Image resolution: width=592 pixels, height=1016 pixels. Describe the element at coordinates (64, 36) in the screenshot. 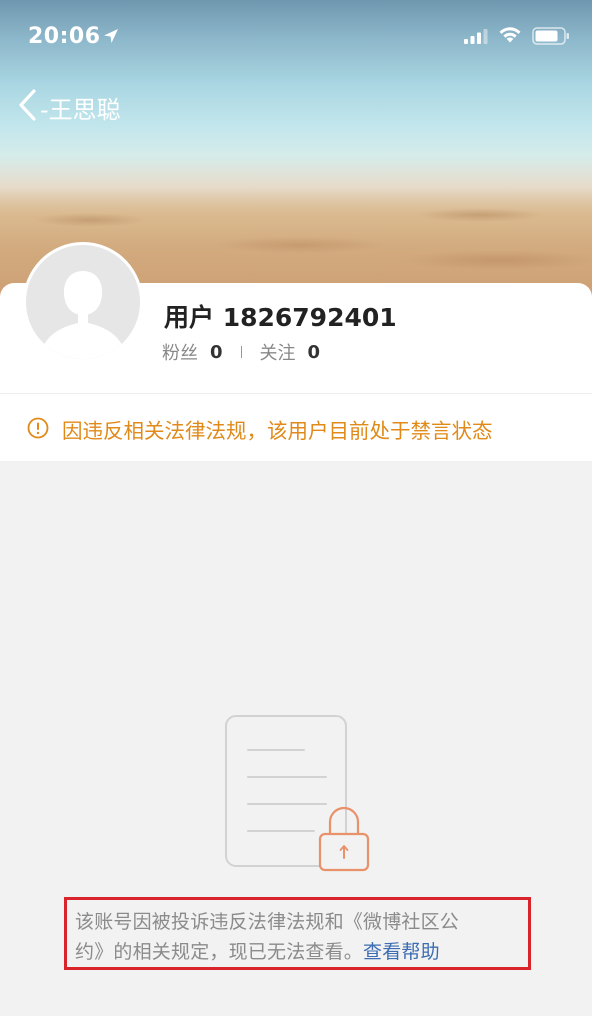

I see `status-time: 20:06` at that location.